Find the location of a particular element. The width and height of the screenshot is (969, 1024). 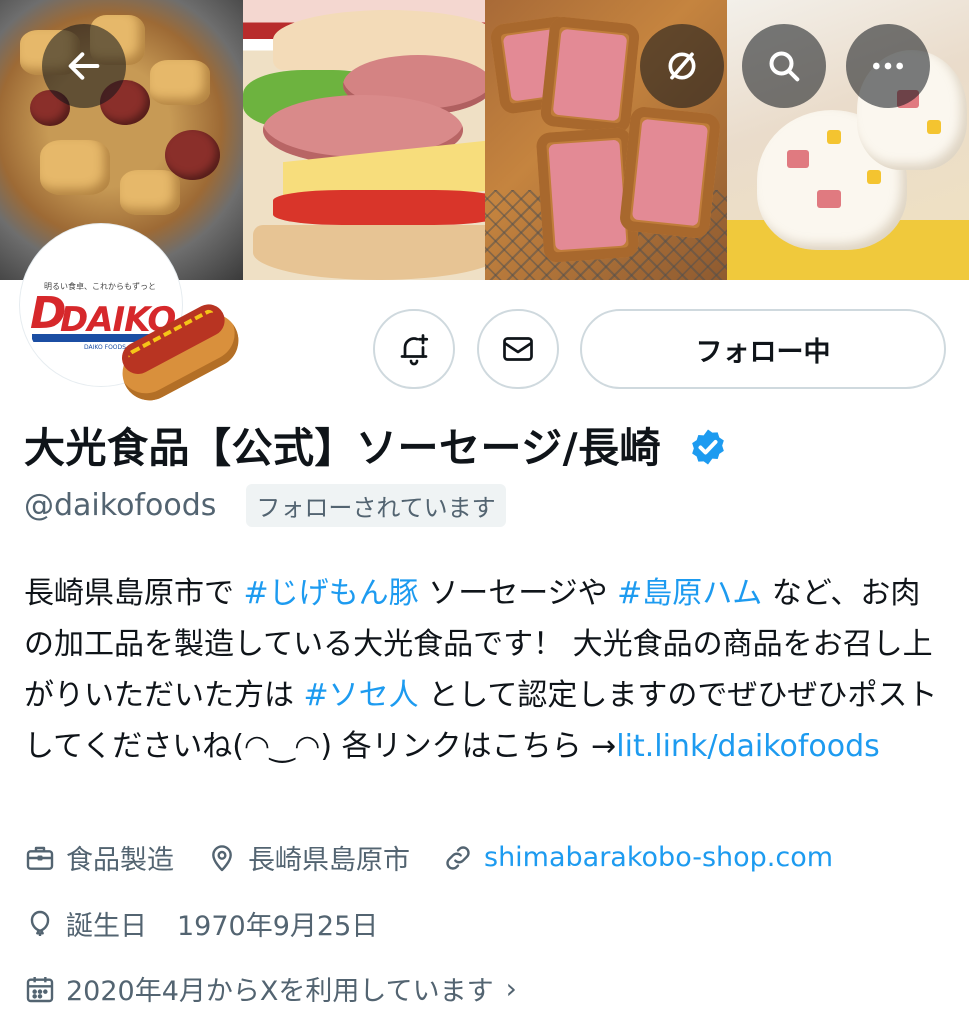

display-name-text: 大光食品【公式】ソーセージ/長崎 is located at coordinates (343, 448).